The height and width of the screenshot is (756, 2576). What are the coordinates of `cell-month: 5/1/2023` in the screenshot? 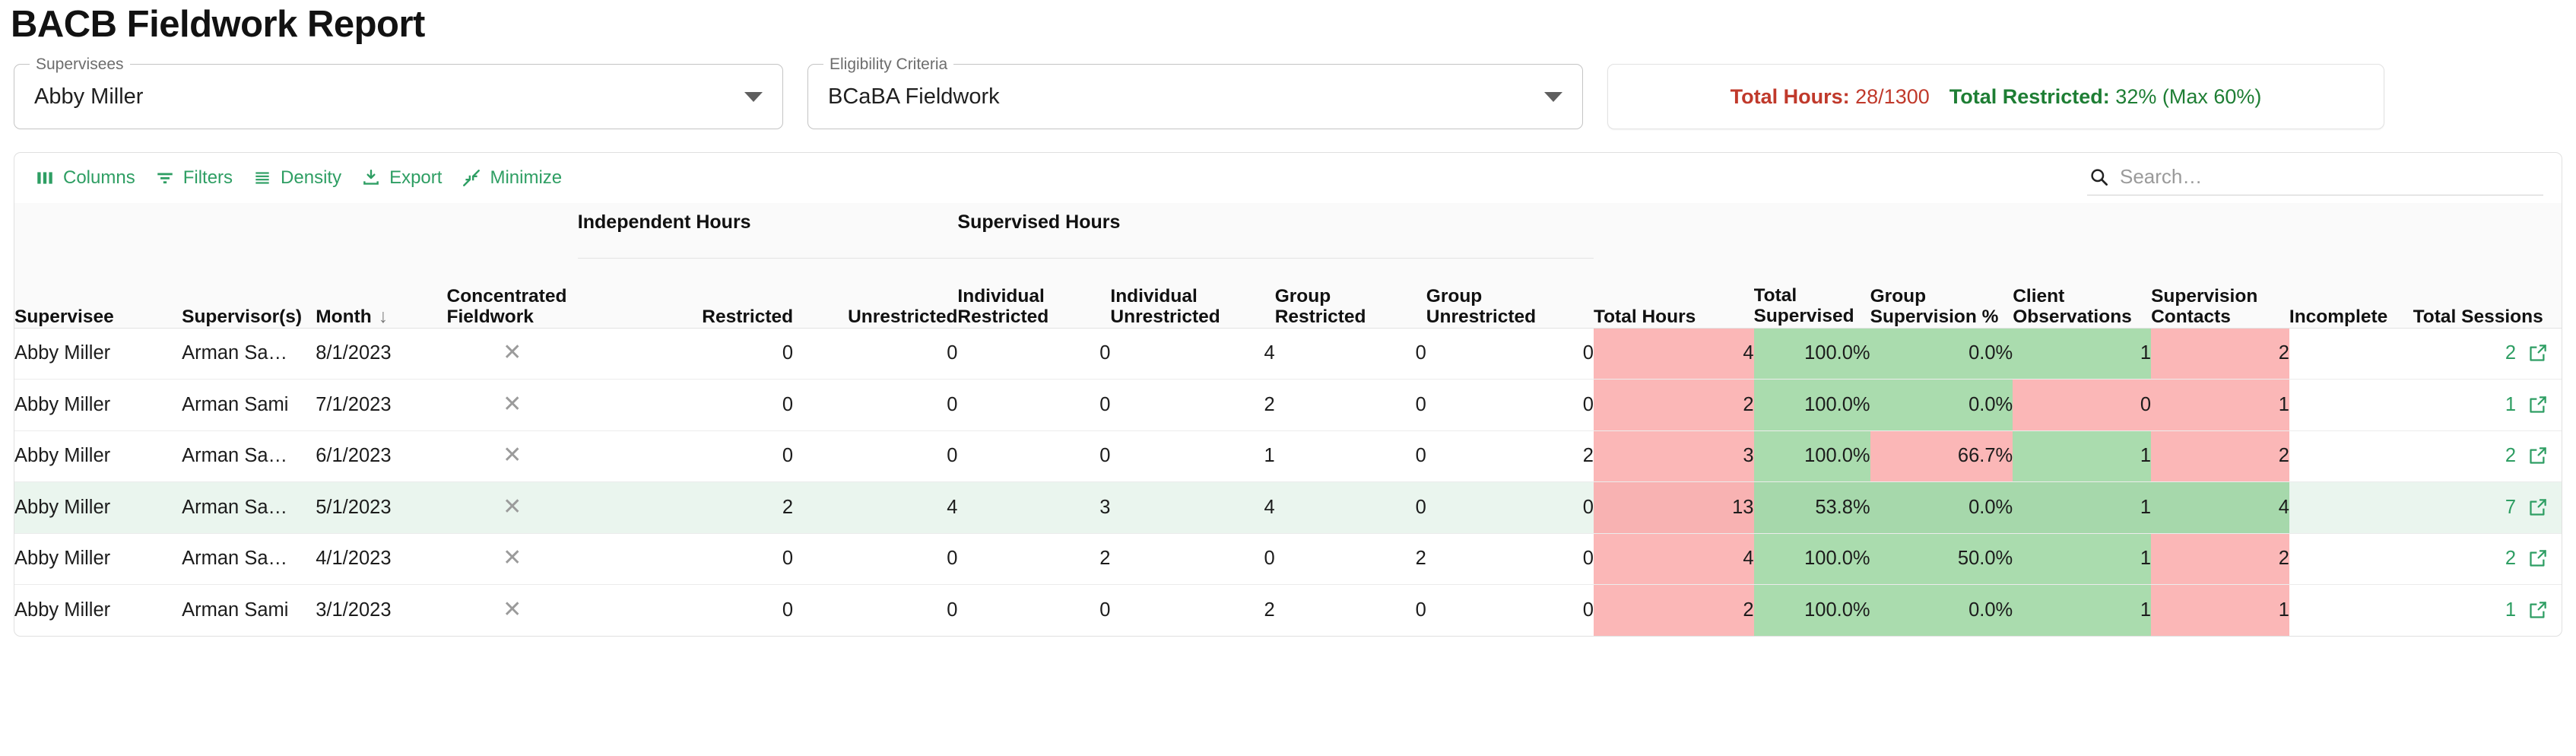 It's located at (382, 508).